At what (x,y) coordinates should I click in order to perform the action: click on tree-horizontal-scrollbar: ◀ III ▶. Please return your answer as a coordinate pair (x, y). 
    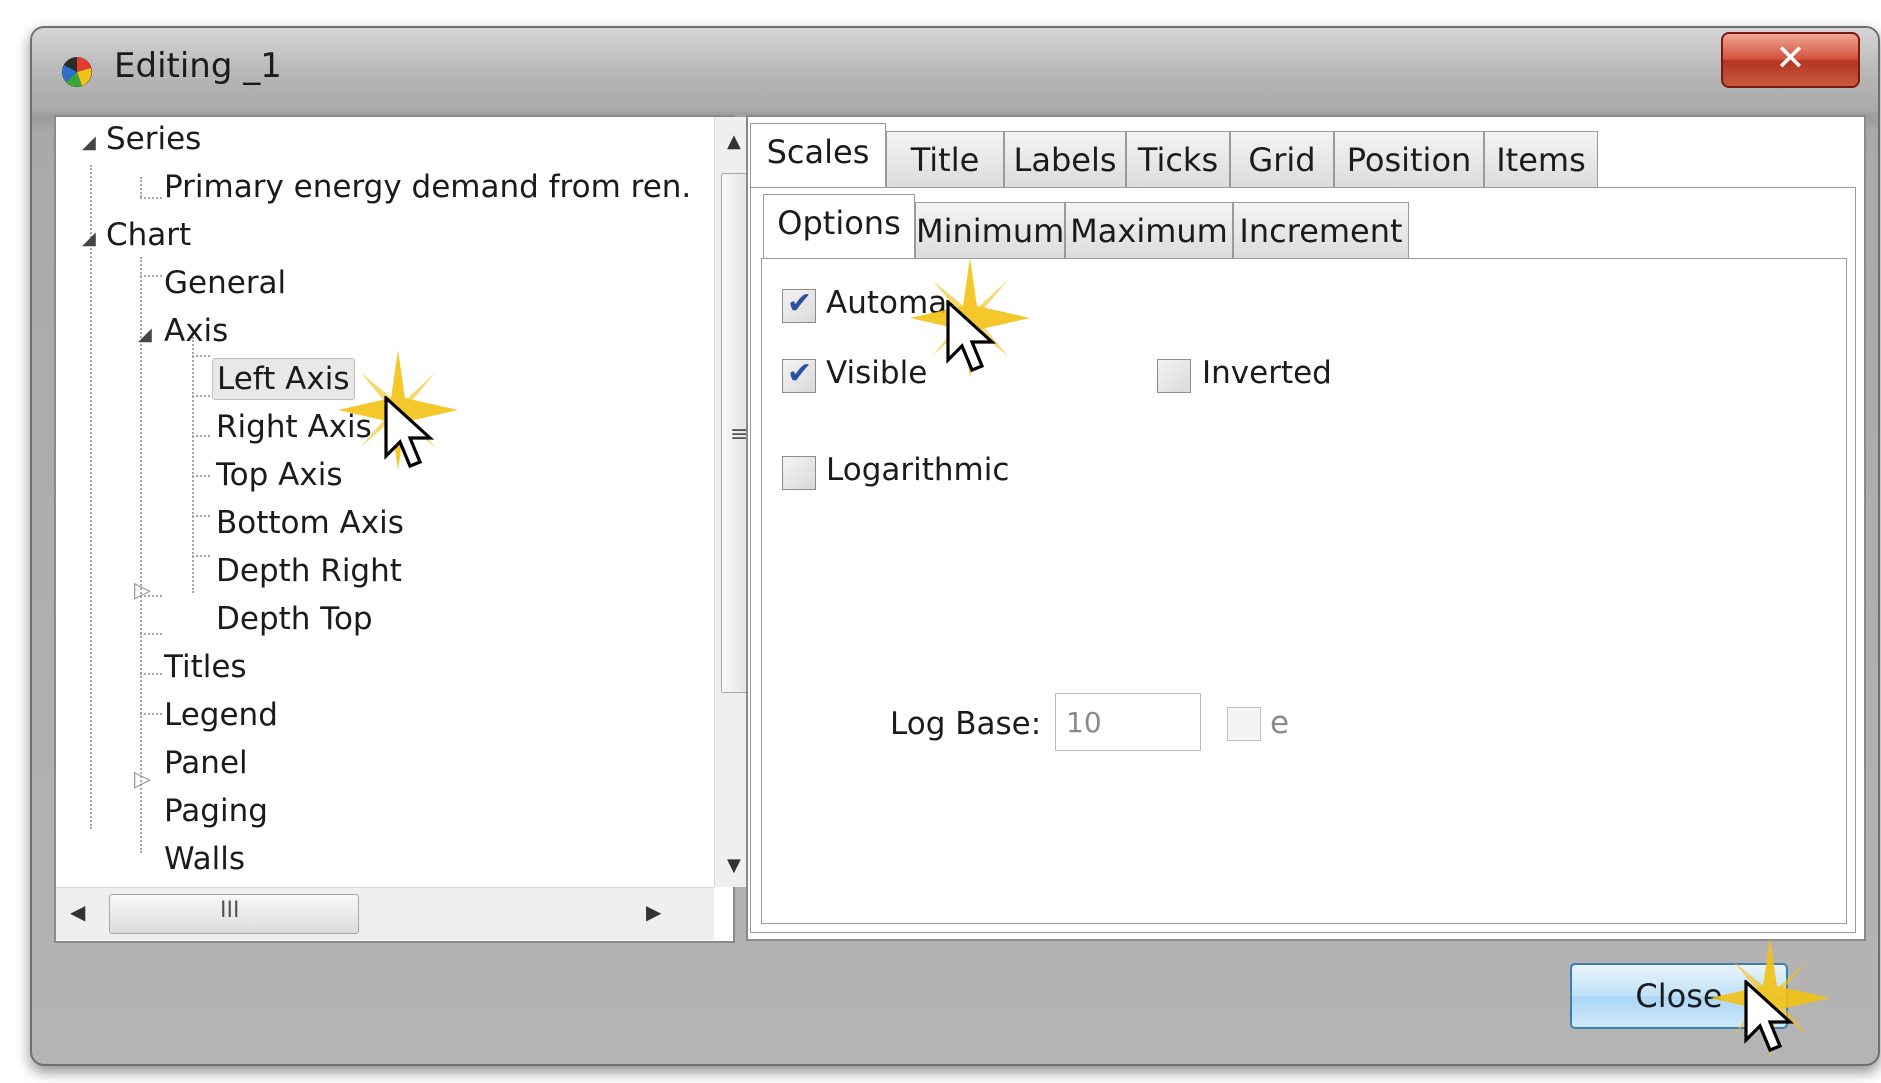
    Looking at the image, I should click on (385, 913).